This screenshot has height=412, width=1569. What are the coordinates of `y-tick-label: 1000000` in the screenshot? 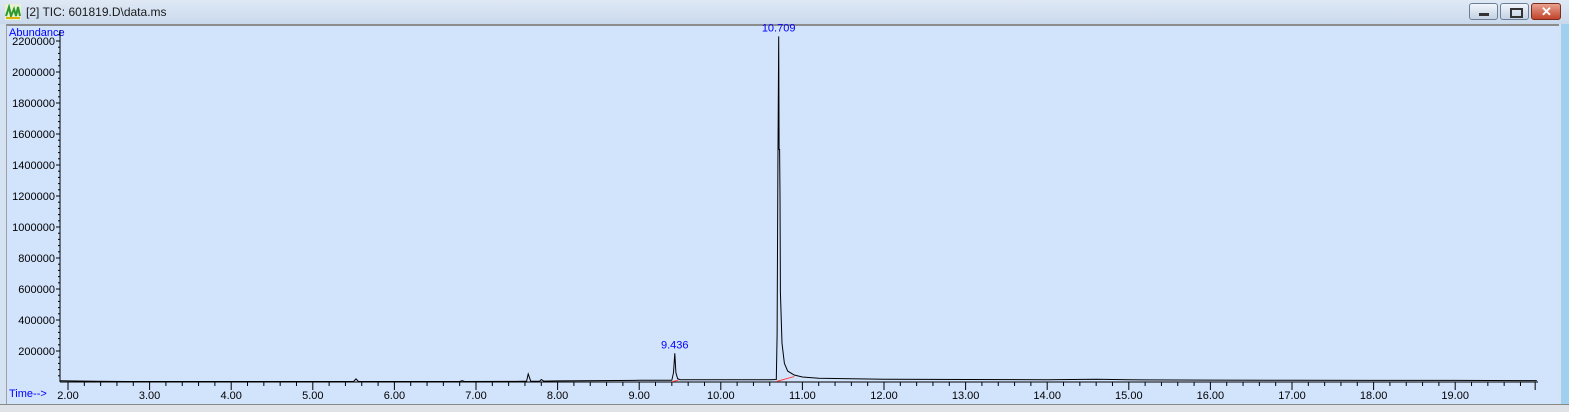 It's located at (33, 228).